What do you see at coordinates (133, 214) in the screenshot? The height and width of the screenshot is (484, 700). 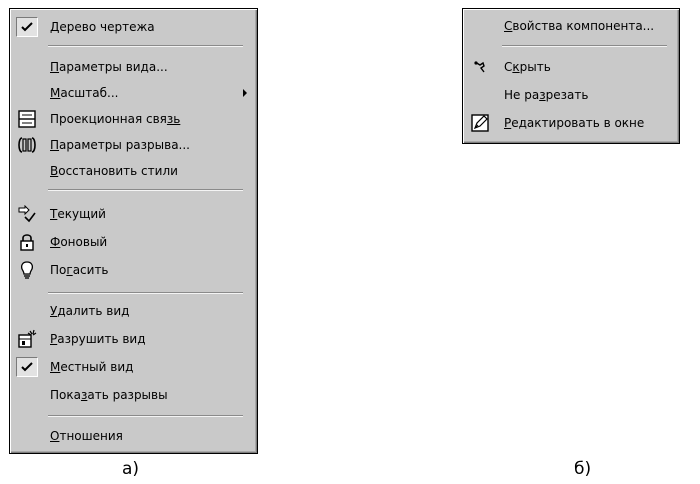 I see `menu-item-current: Текущий` at bounding box center [133, 214].